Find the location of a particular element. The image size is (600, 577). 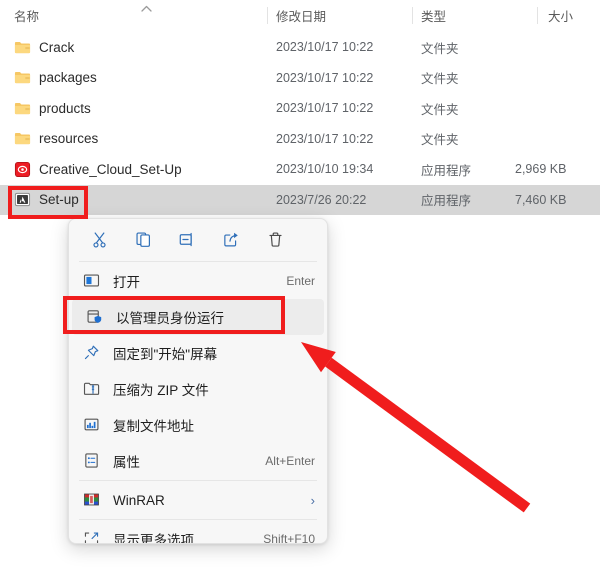

sort-ascending-icon is located at coordinates (146, 8).